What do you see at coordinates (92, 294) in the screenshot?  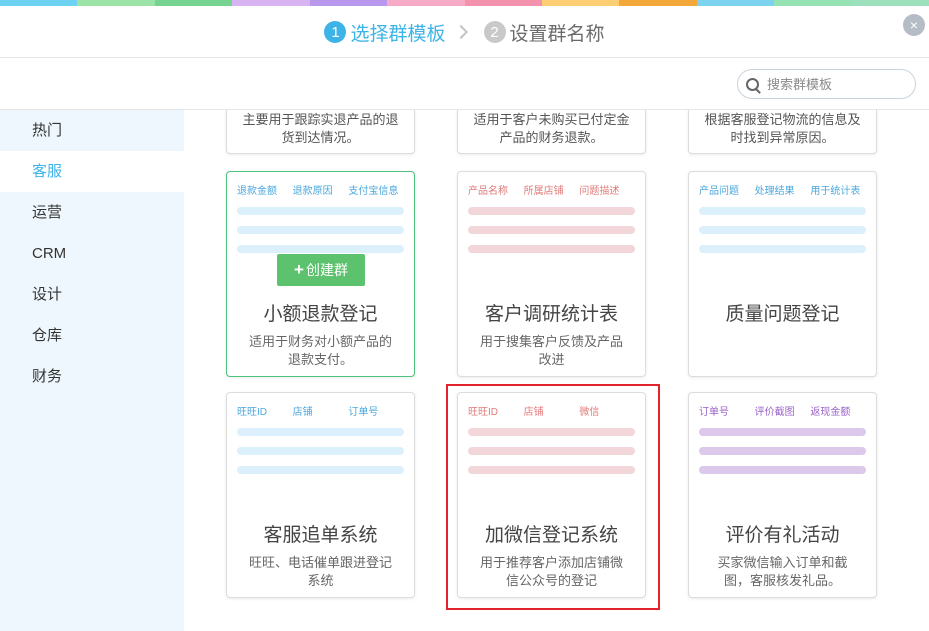 I see `sidebar-item-design: 设计` at bounding box center [92, 294].